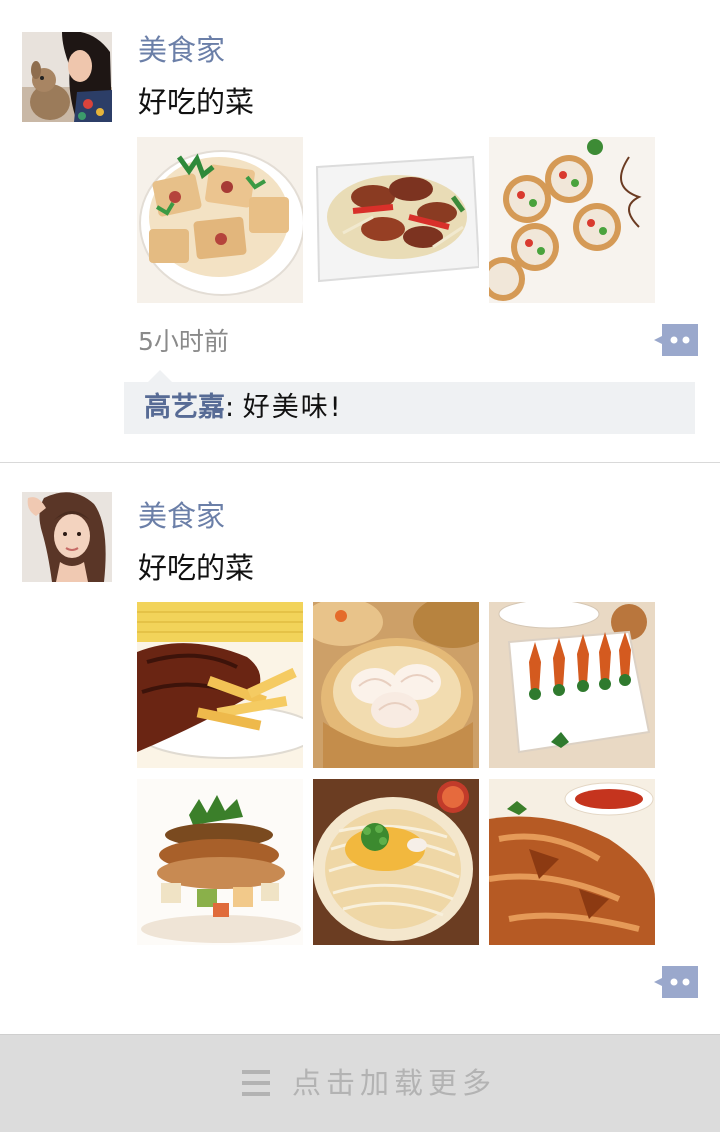  What do you see at coordinates (292, 407) in the screenshot?
I see `comment-text: 好美味!` at bounding box center [292, 407].